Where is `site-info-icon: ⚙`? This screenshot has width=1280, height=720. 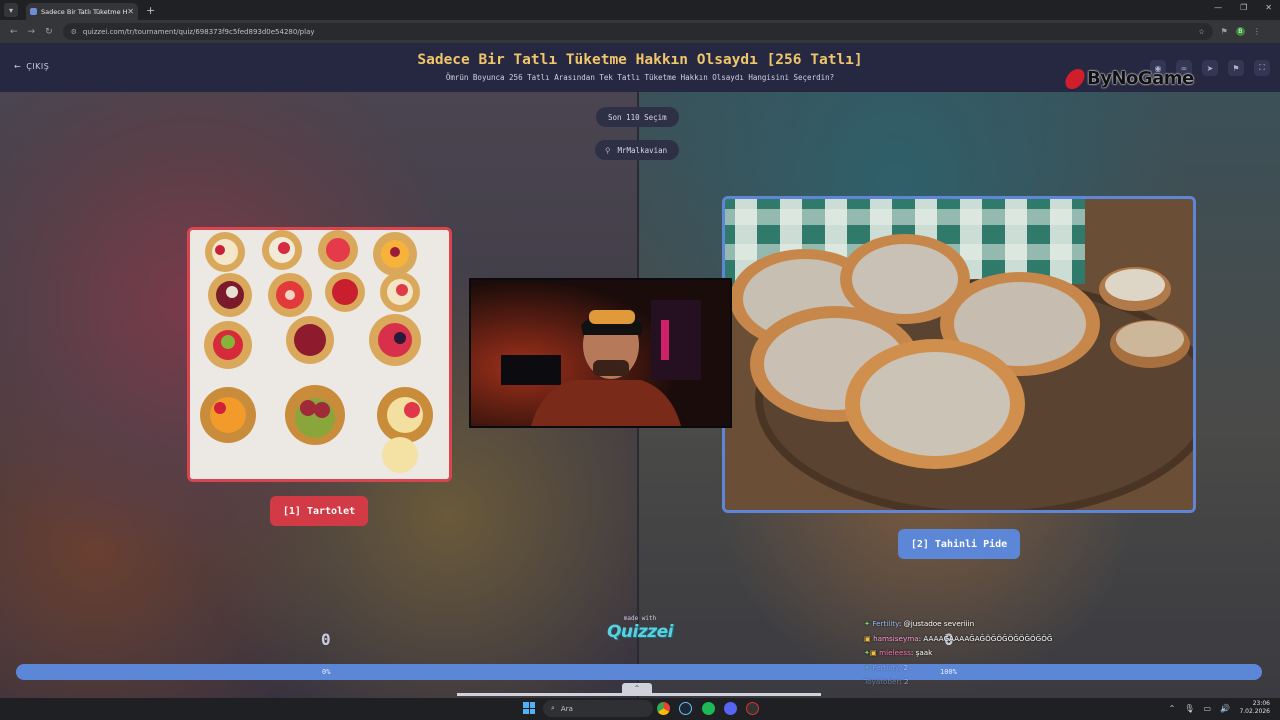 site-info-icon: ⚙ is located at coordinates (74, 32).